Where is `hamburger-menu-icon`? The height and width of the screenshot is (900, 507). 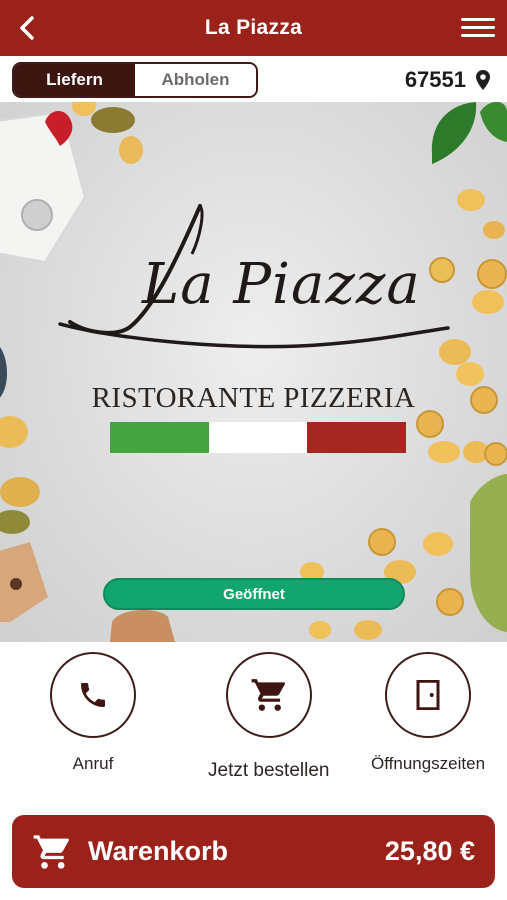 hamburger-menu-icon is located at coordinates (478, 28).